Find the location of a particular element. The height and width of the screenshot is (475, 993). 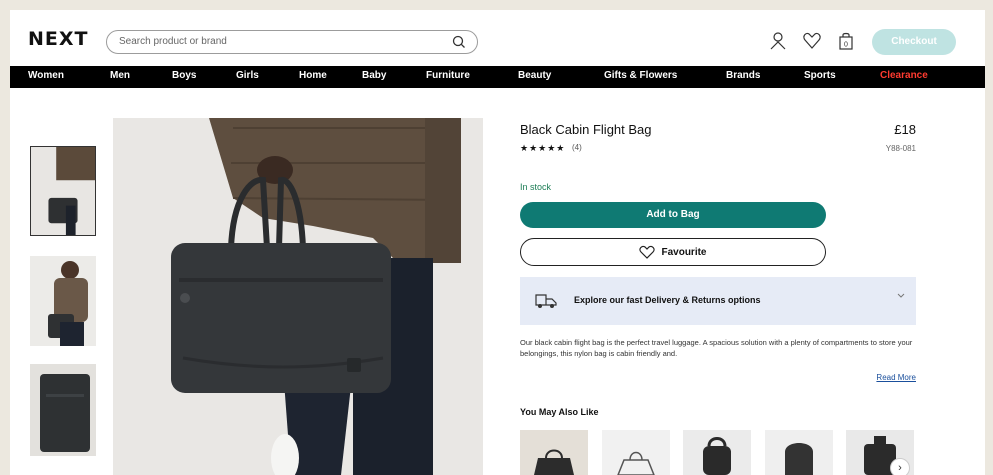

search-icon is located at coordinates (459, 42).